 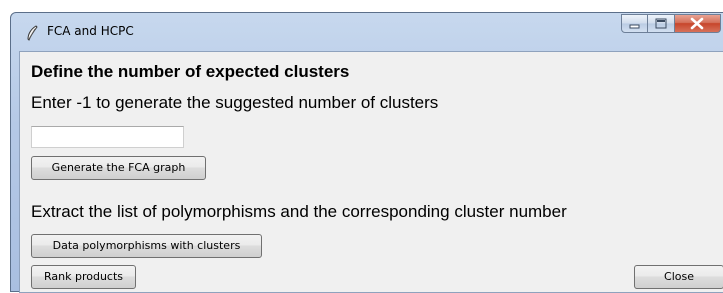 What do you see at coordinates (32, 33) in the screenshot?
I see `feather-icon` at bounding box center [32, 33].